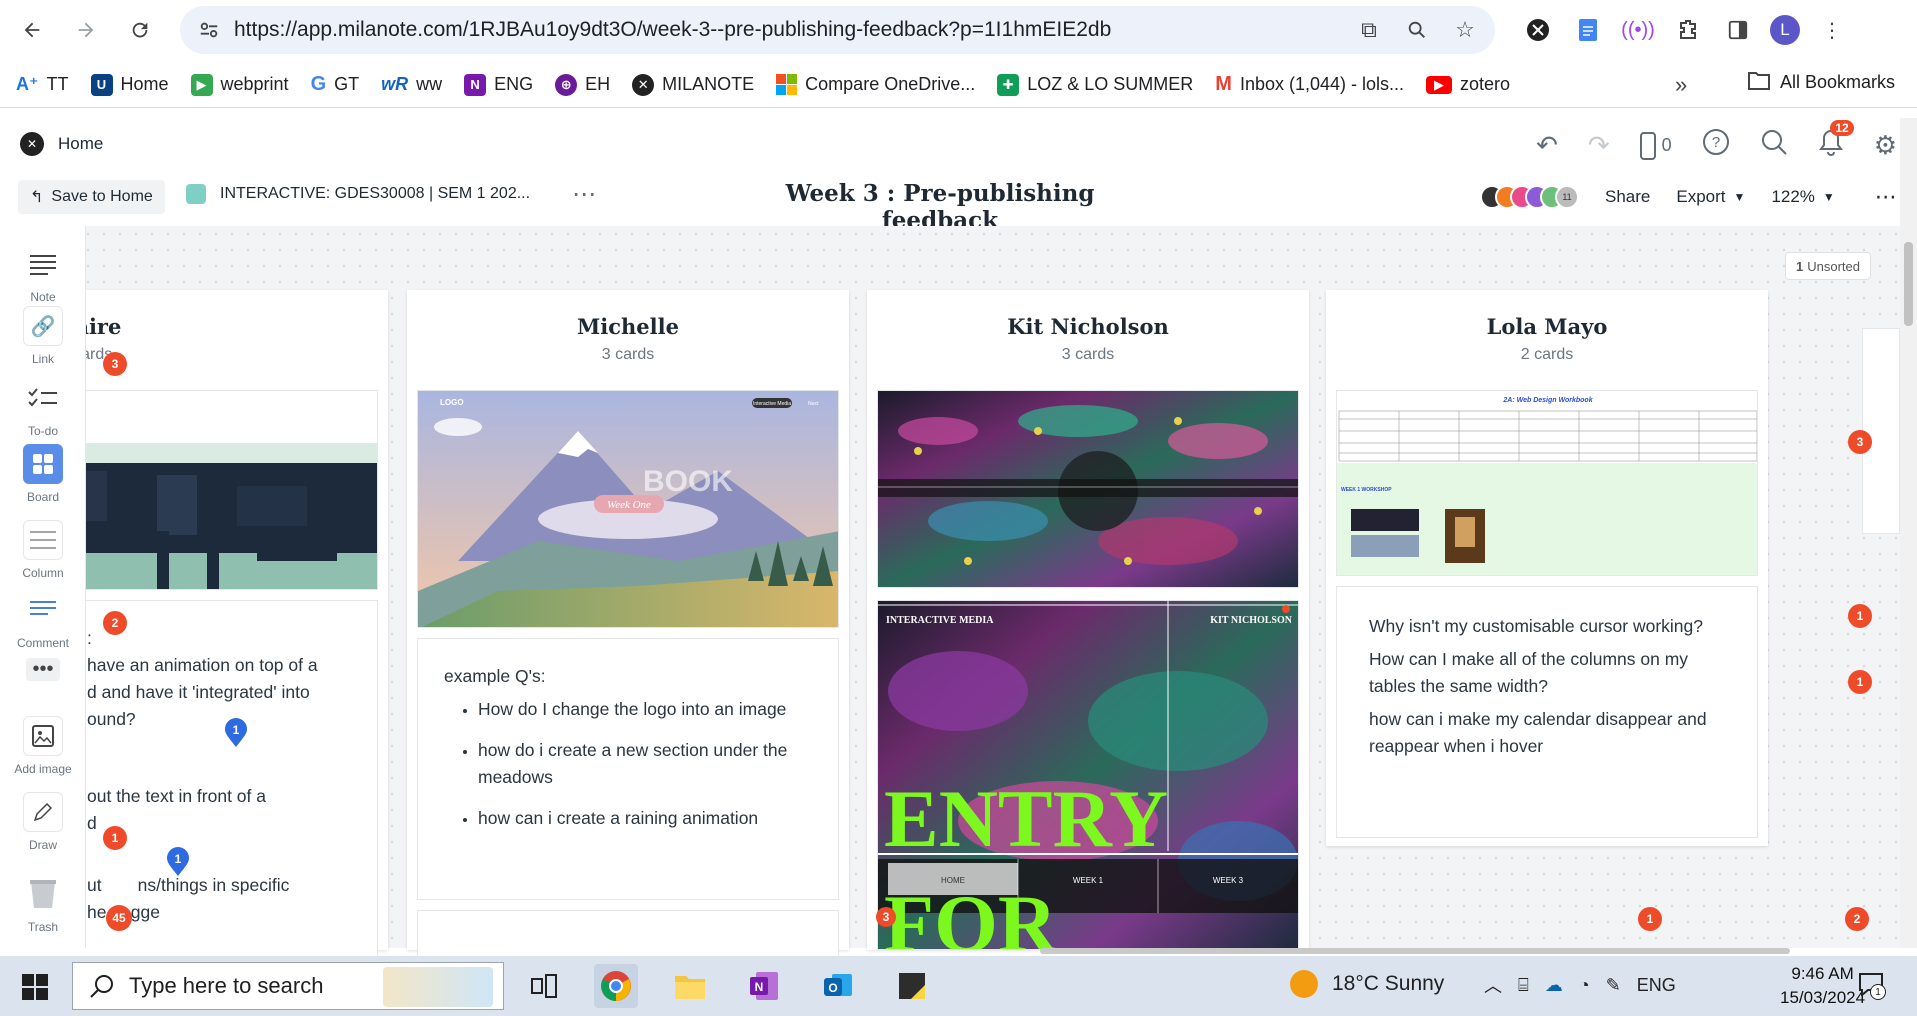  What do you see at coordinates (43, 408) in the screenshot?
I see `tool-todo: To-do` at bounding box center [43, 408].